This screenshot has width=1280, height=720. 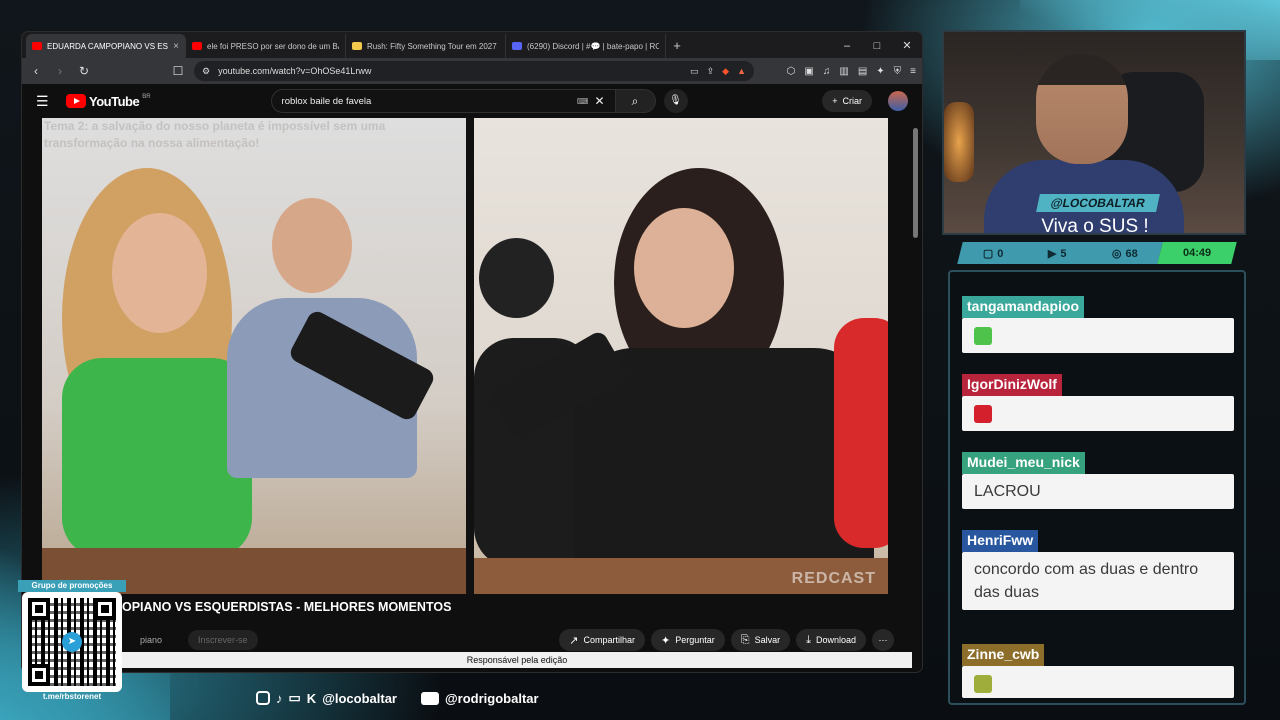 What do you see at coordinates (711, 71) in the screenshot?
I see `share-icon: ⇪` at bounding box center [711, 71].